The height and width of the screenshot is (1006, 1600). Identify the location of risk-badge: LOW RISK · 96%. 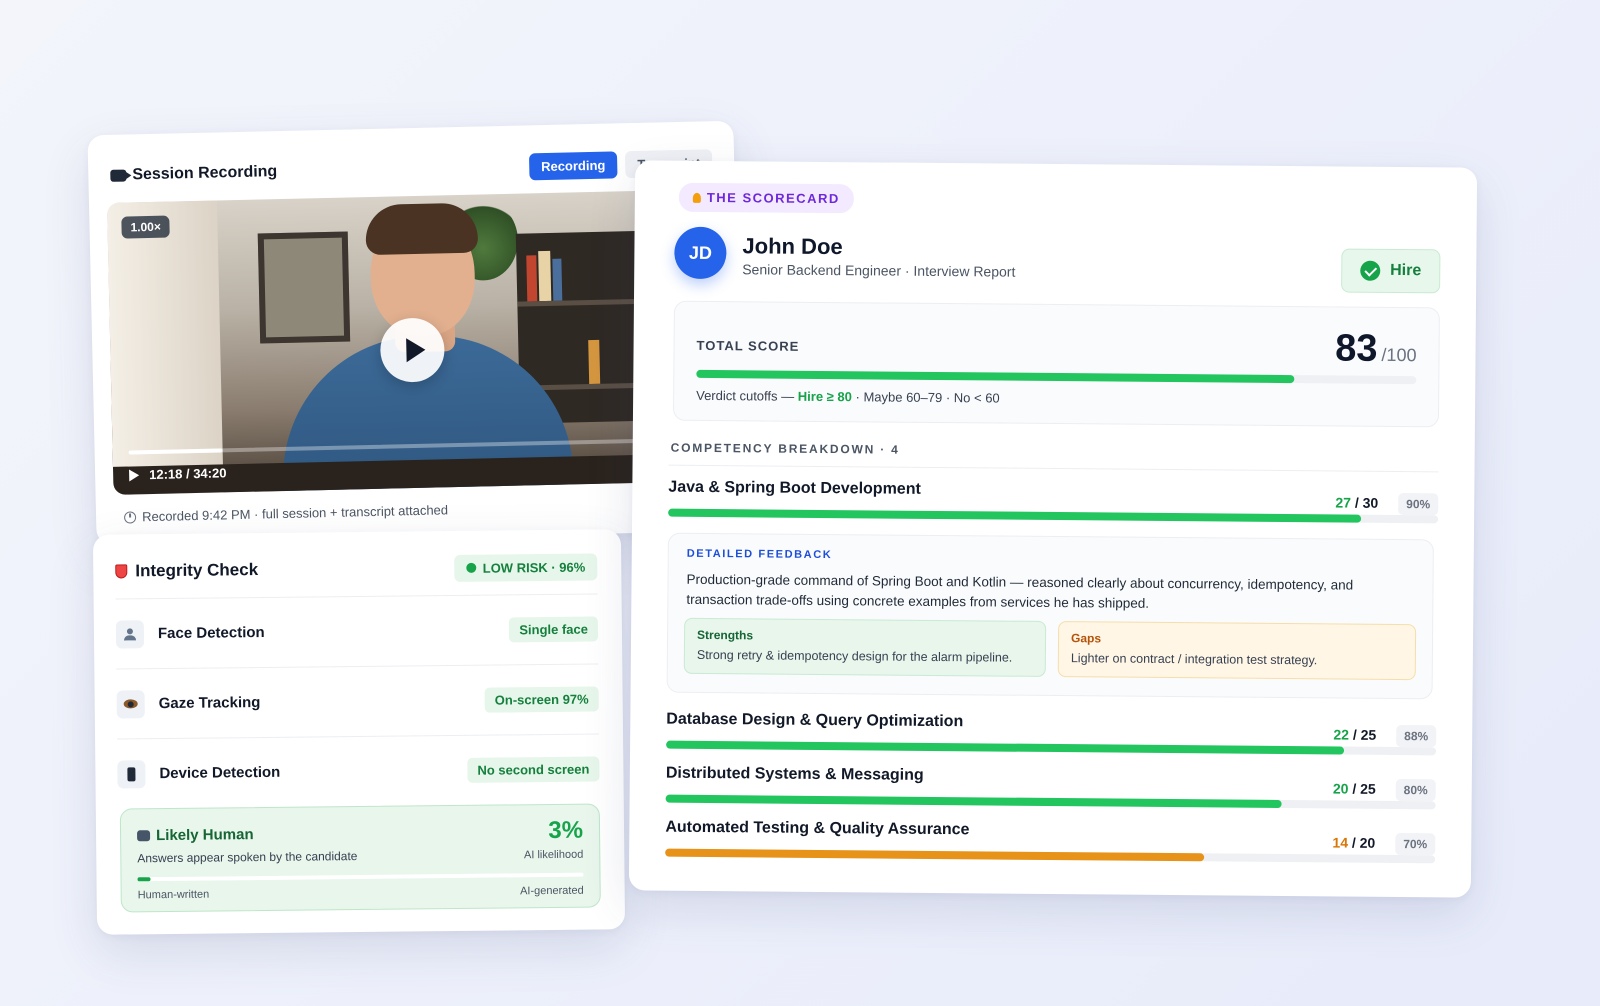
(526, 567).